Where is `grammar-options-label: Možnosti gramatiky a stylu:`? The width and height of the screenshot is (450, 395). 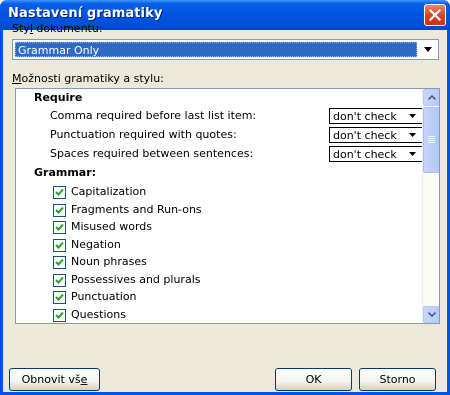
grammar-options-label: Možnosti gramatiky a stylu: is located at coordinates (88, 78).